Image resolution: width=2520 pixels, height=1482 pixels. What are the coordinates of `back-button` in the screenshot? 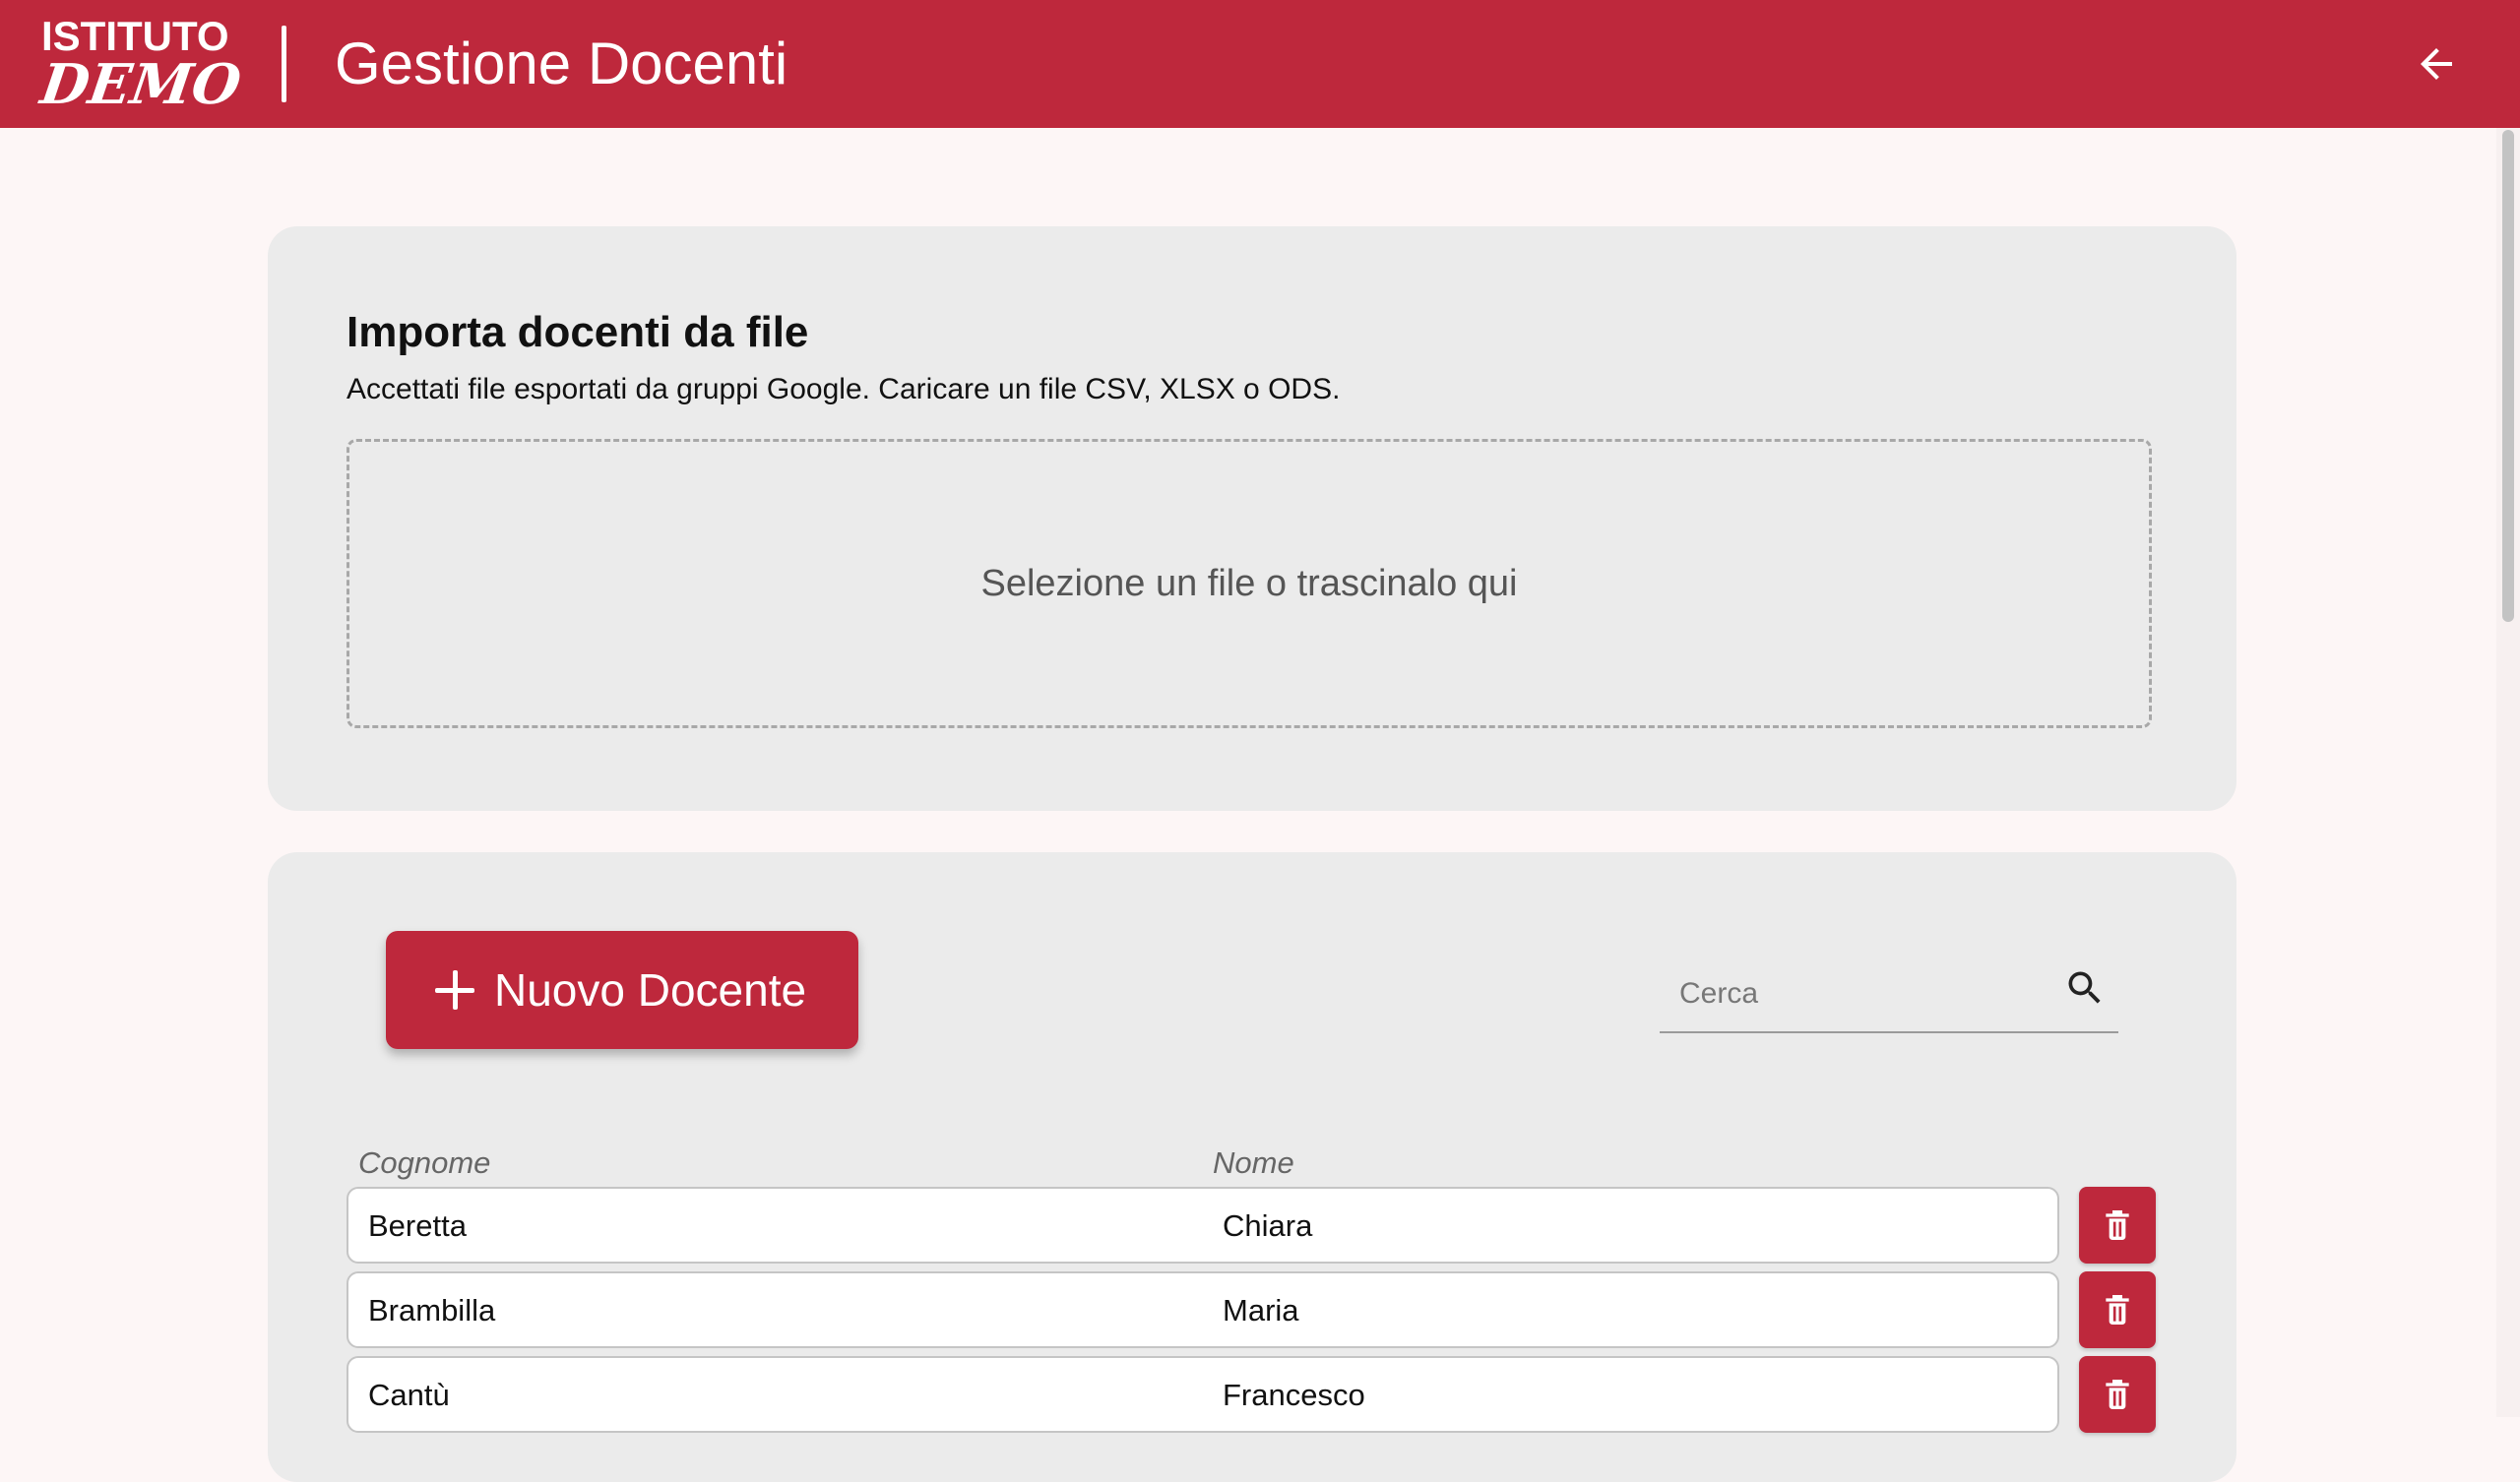 It's located at (2436, 64).